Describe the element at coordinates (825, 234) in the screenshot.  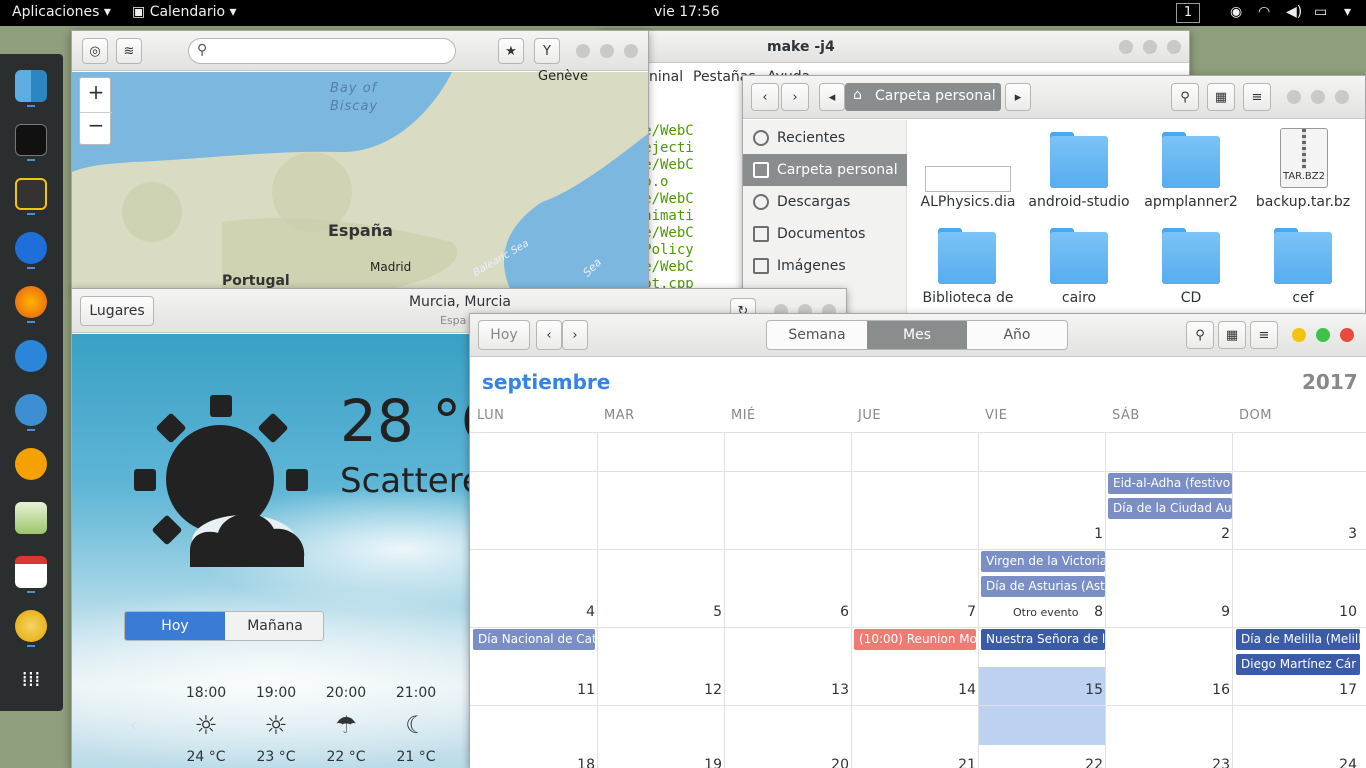
I see `sidebar-item-documents: Documentos` at that location.